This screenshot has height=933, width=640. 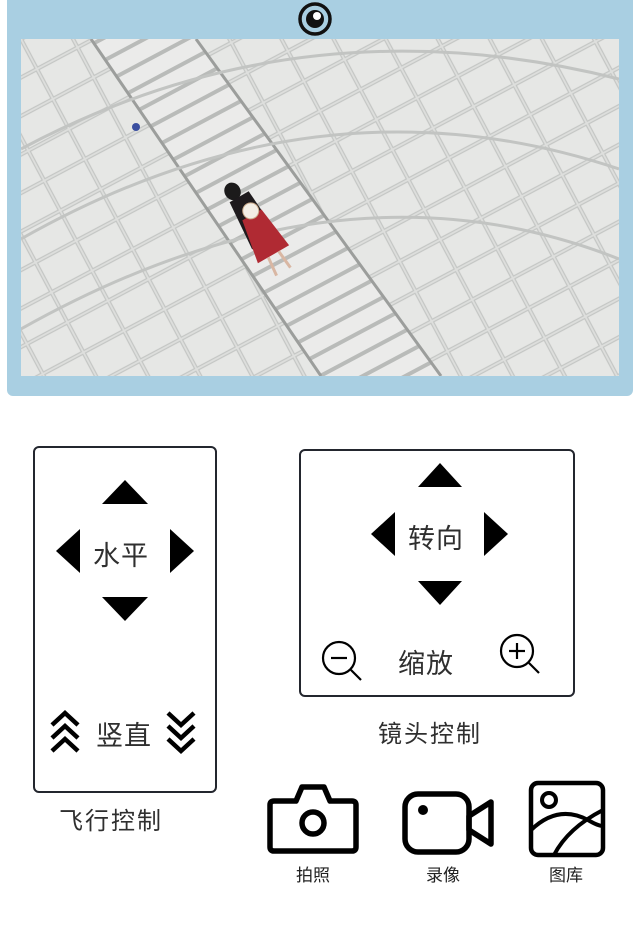 I want to click on flight-left-arrow, so click(x=68, y=551).